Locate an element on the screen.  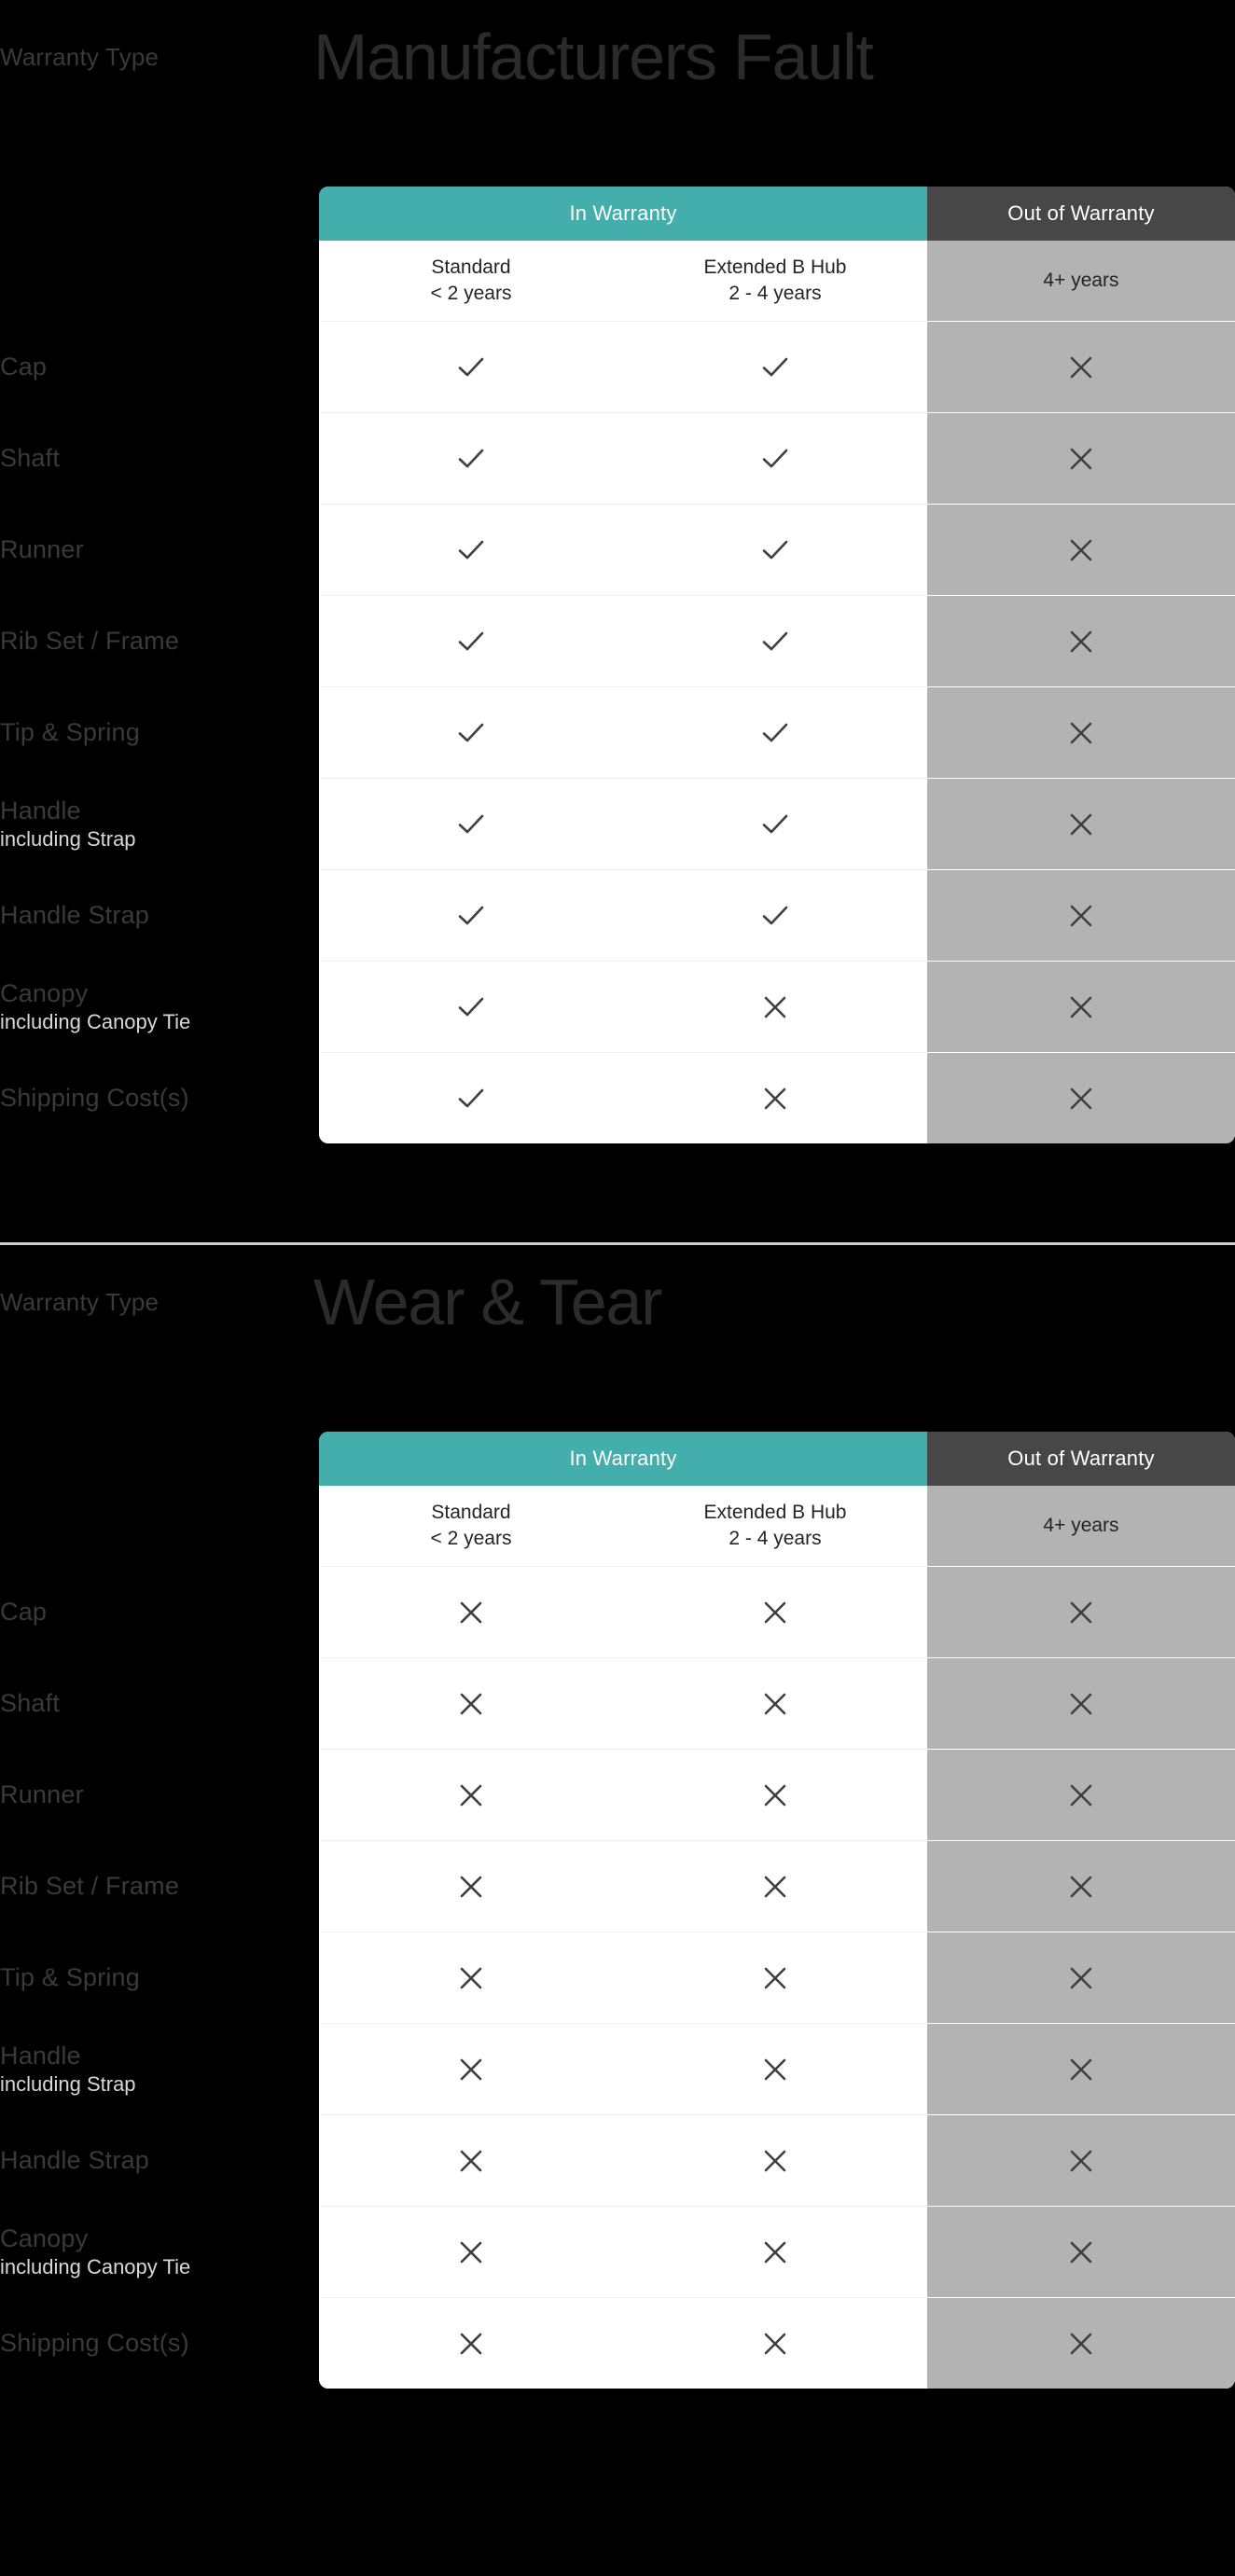
subheader-out-of-warranty: 4+ years is located at coordinates (1081, 1526).